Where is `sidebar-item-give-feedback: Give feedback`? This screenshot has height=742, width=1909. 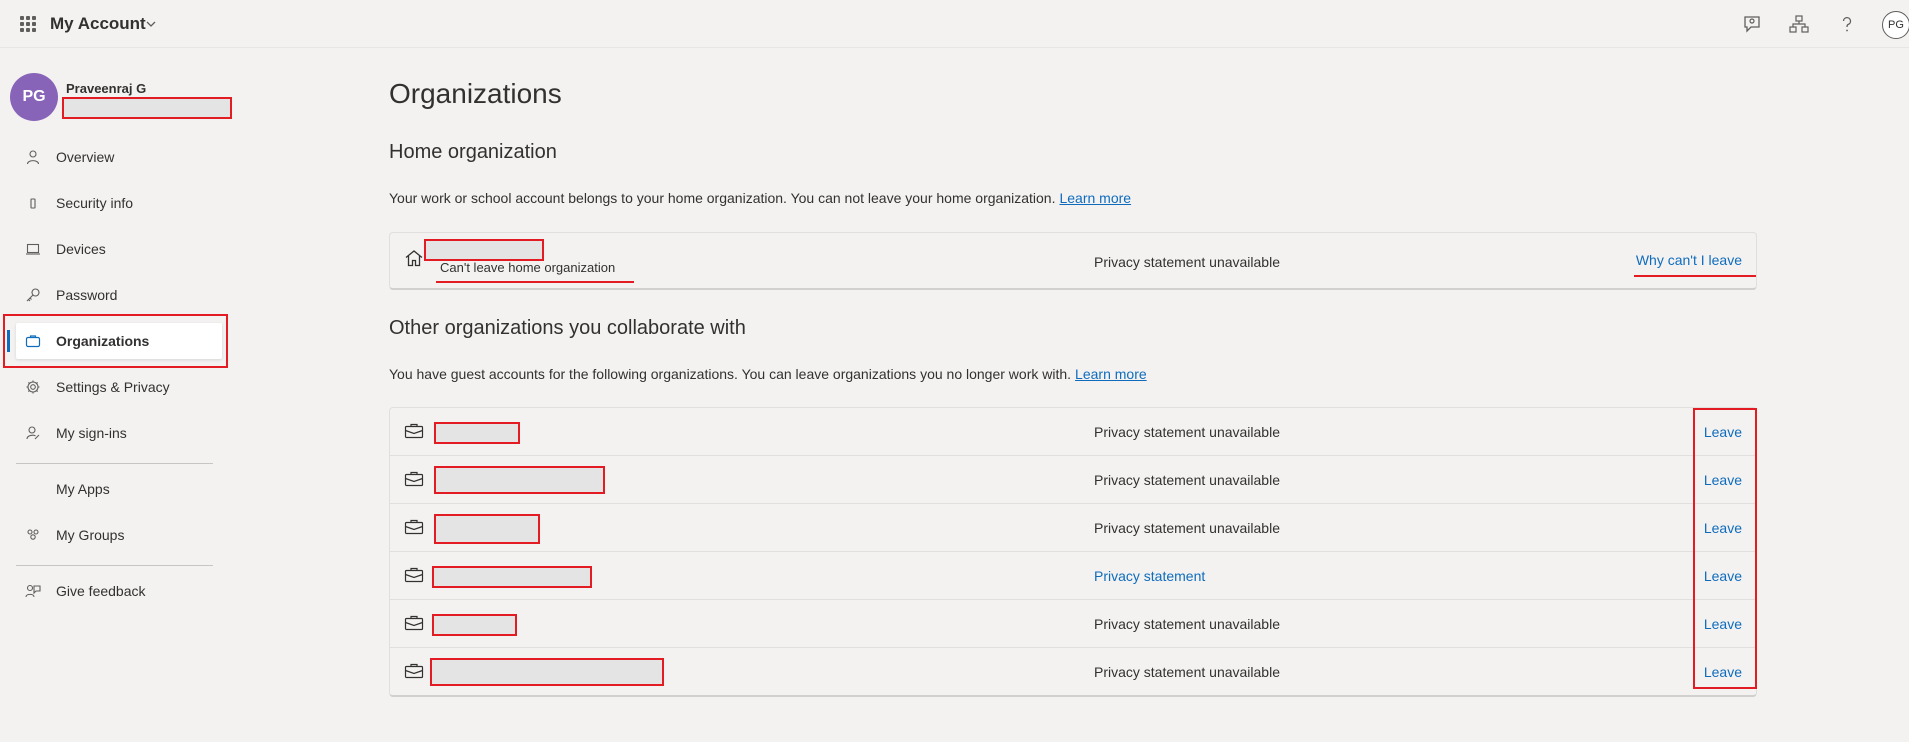
sidebar-item-give-feedback: Give feedback is located at coordinates (119, 591).